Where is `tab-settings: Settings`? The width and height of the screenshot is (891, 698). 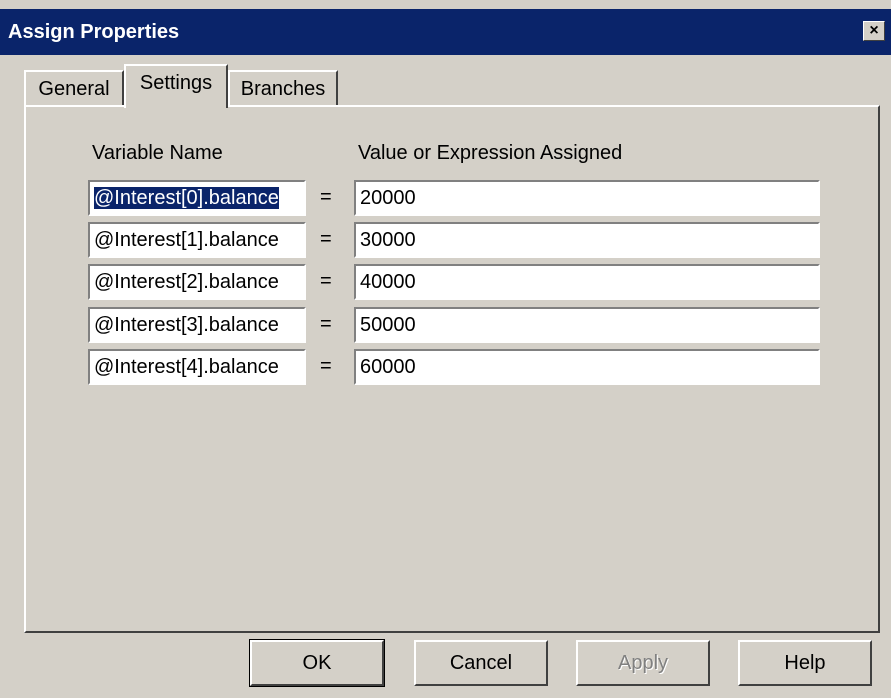
tab-settings: Settings is located at coordinates (176, 86).